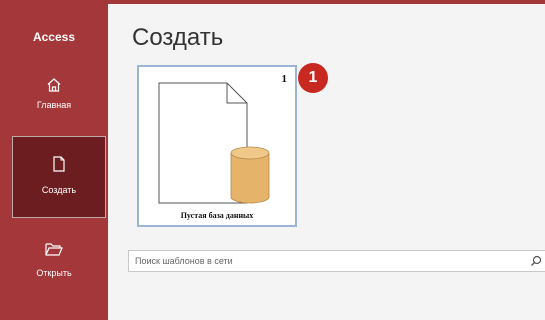  I want to click on search-icon, so click(536, 261).